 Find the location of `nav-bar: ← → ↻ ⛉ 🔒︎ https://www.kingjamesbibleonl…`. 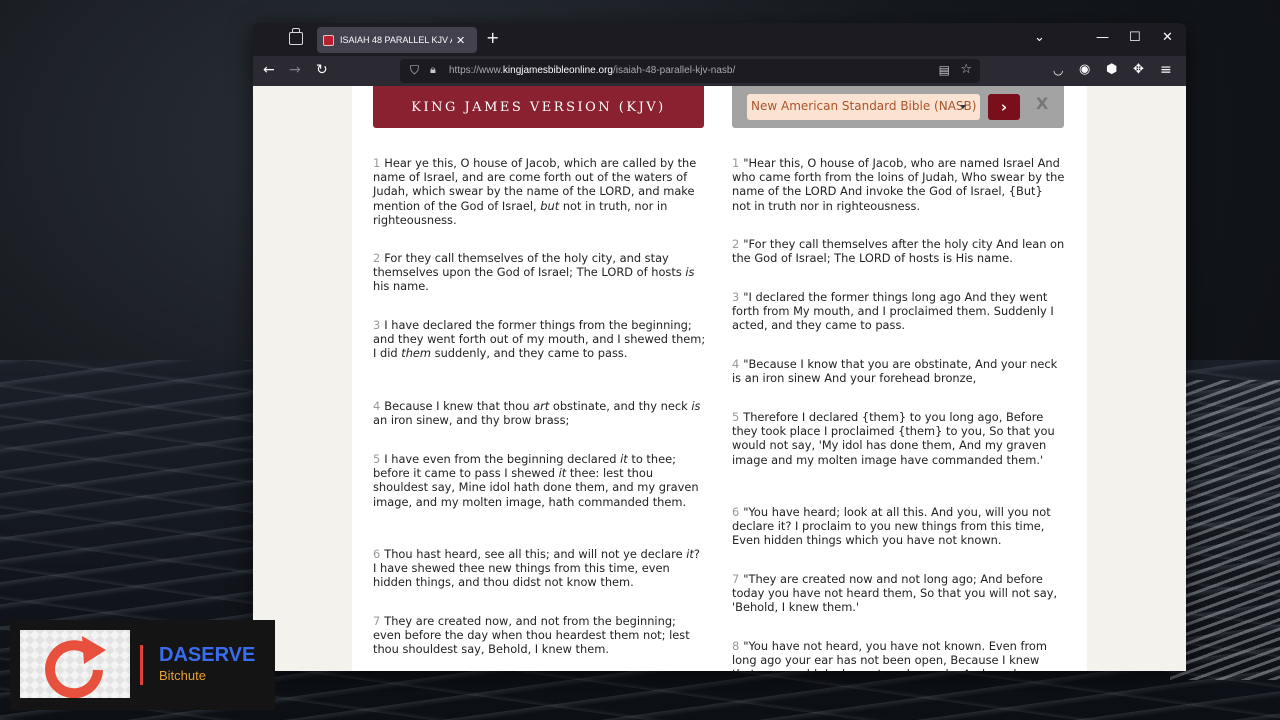

nav-bar: ← → ↻ ⛉ 🔒︎ https://www.kingjamesbibleonl… is located at coordinates (719, 71).